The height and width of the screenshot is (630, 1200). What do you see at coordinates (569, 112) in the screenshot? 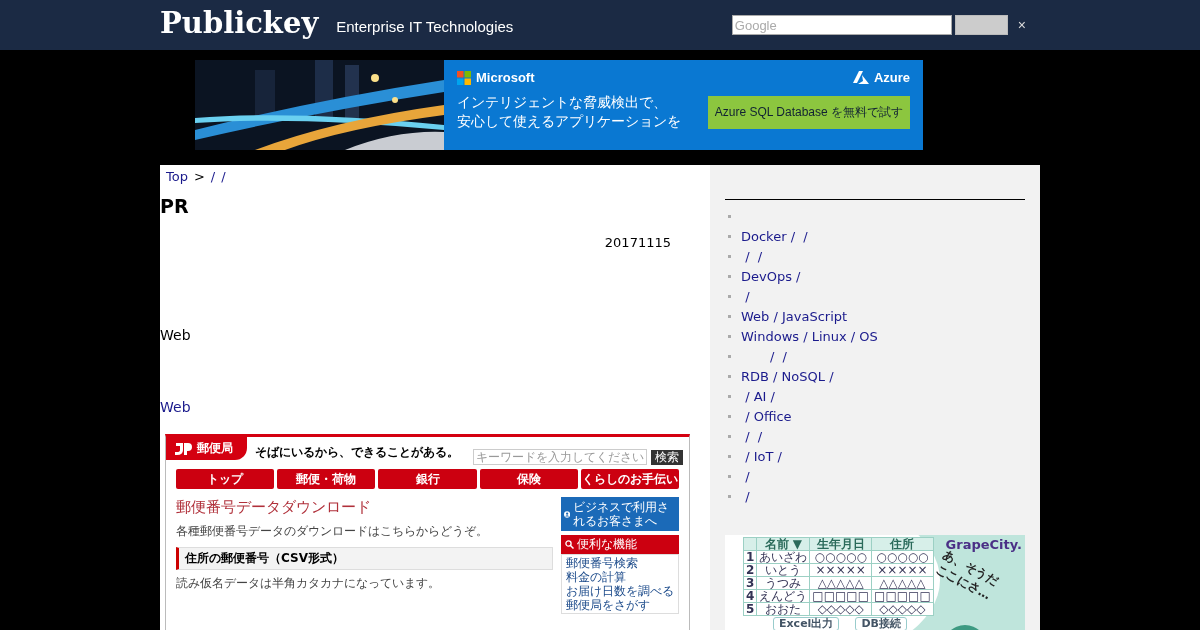
I see `ad-headline: インテリジェントな脅威検出で、 安心して使えるアプリケーションを` at bounding box center [569, 112].